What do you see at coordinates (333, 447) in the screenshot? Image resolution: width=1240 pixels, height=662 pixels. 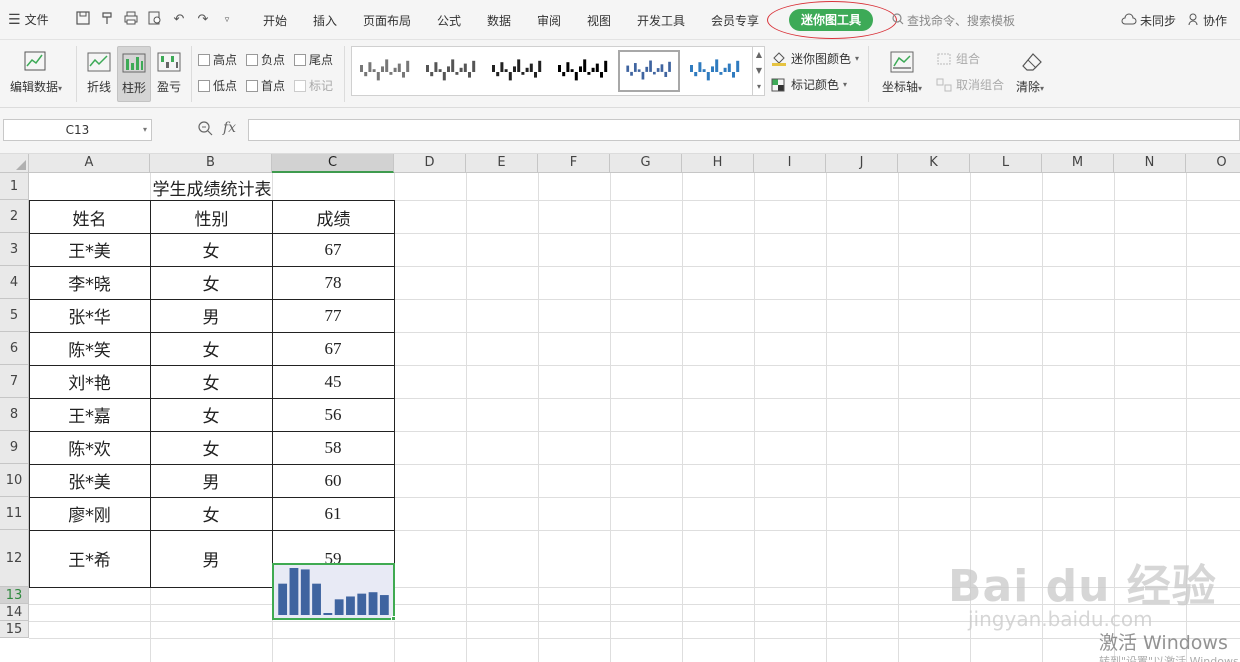 I see `cell-score: 58` at bounding box center [333, 447].